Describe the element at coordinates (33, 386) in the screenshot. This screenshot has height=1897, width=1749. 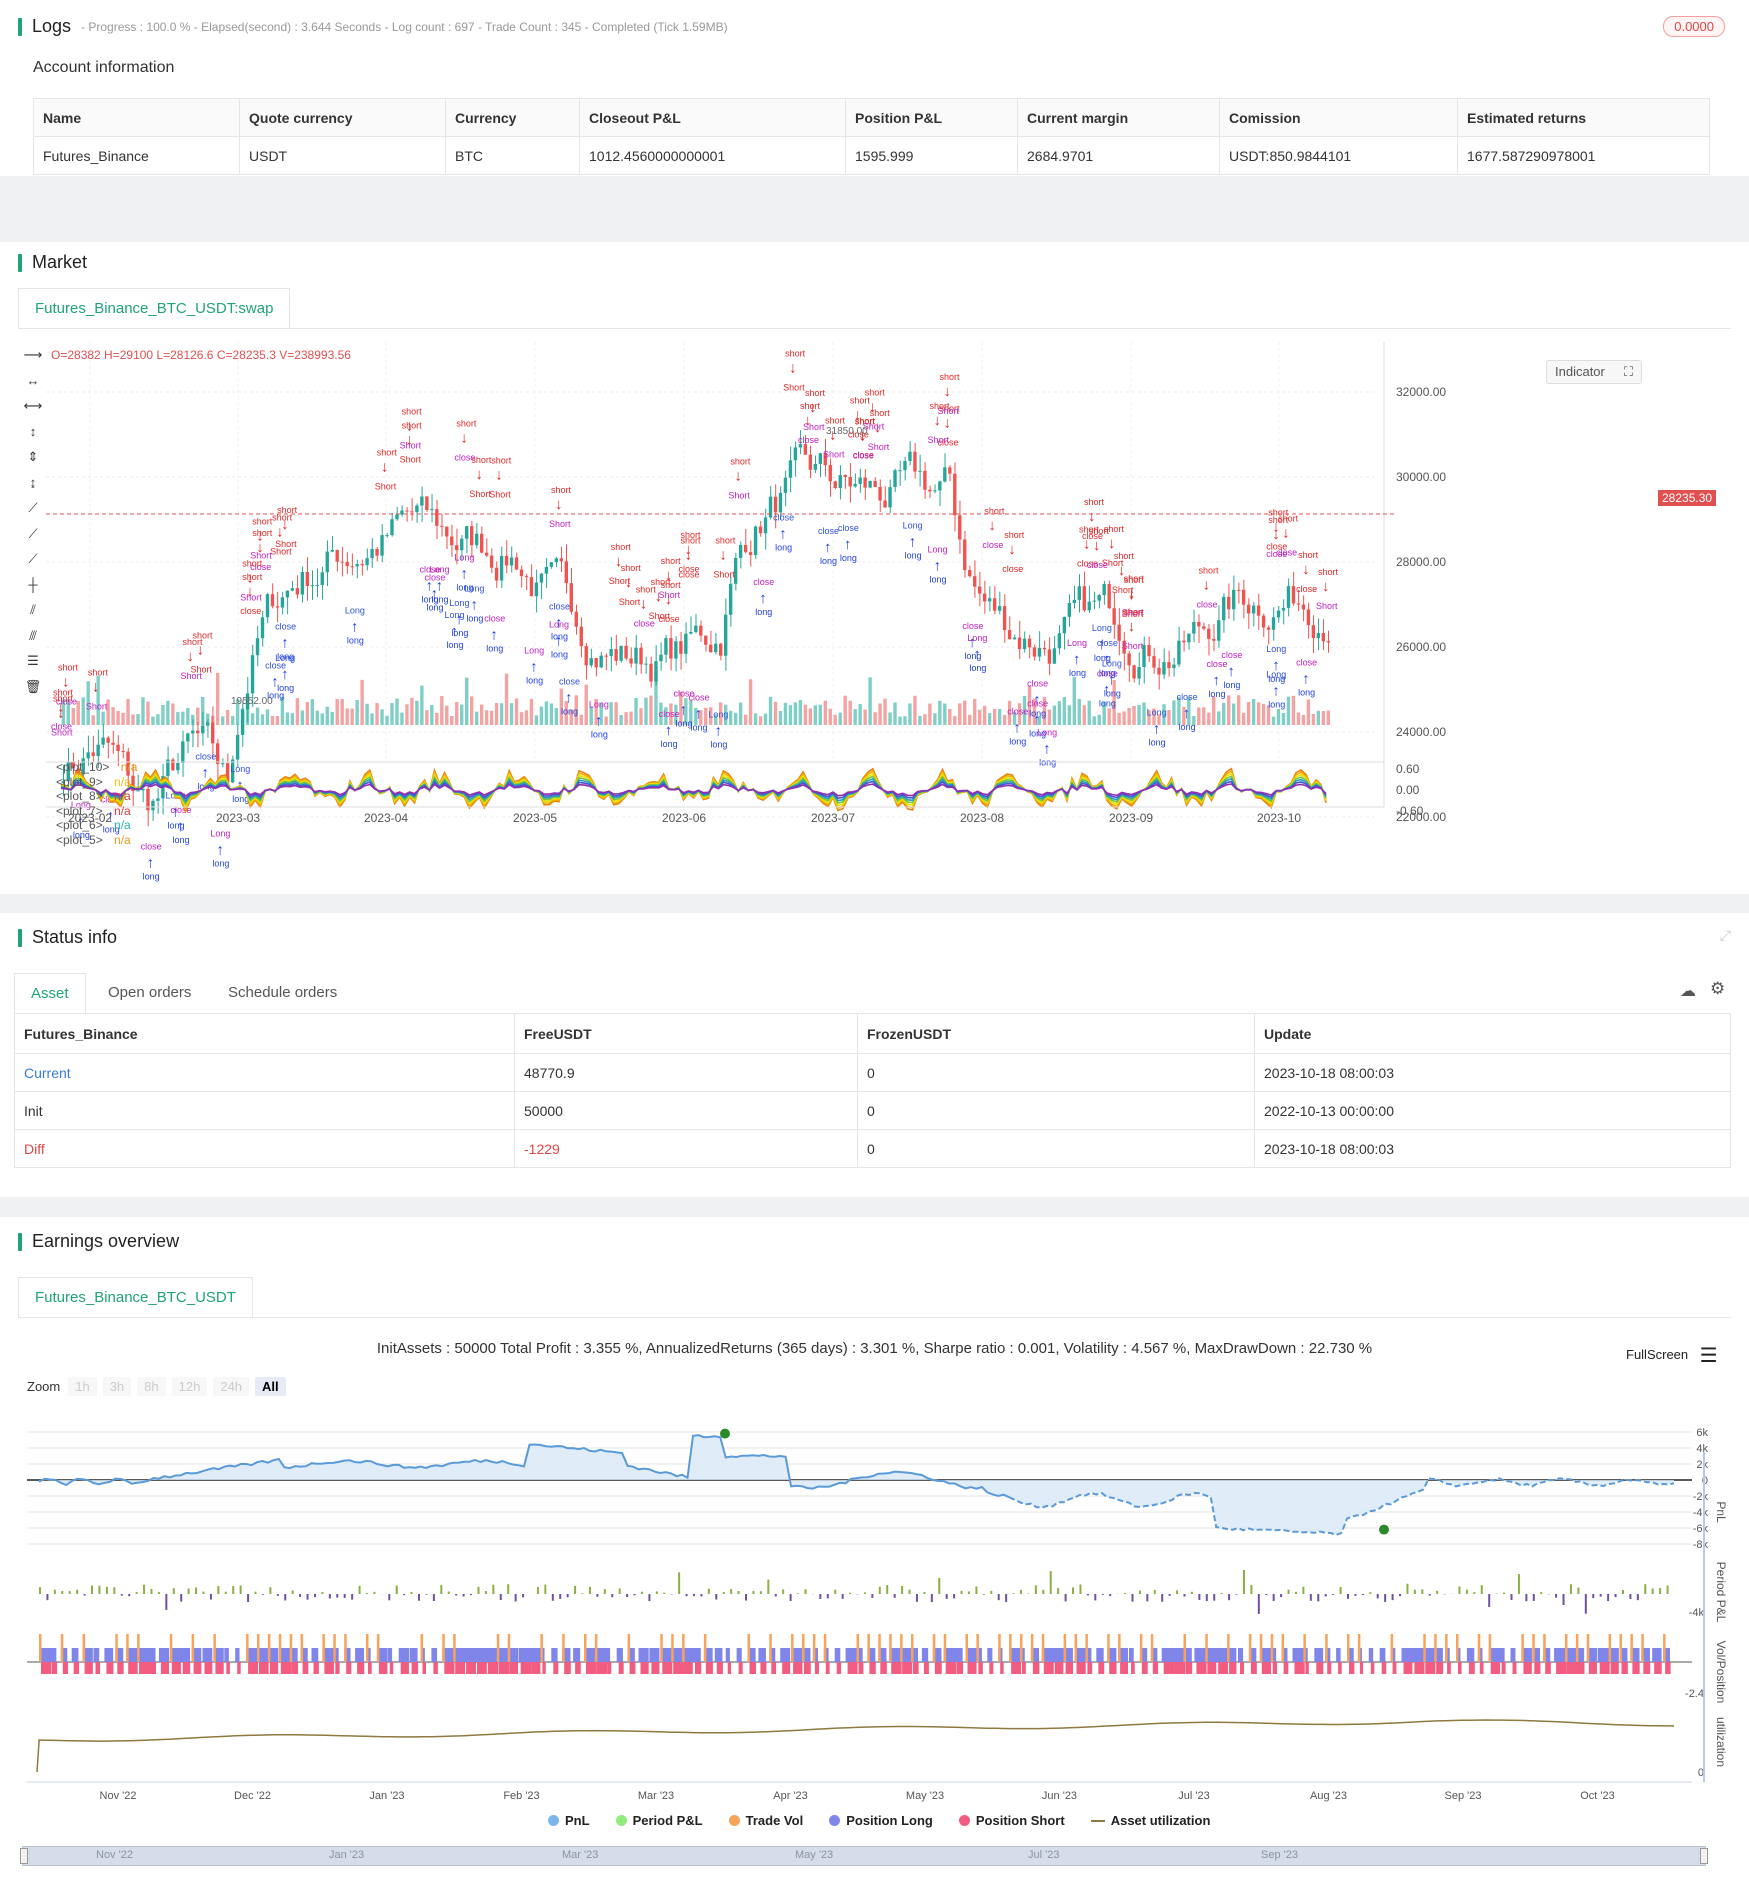
I see `horizontal-line-icon: ↔` at that location.